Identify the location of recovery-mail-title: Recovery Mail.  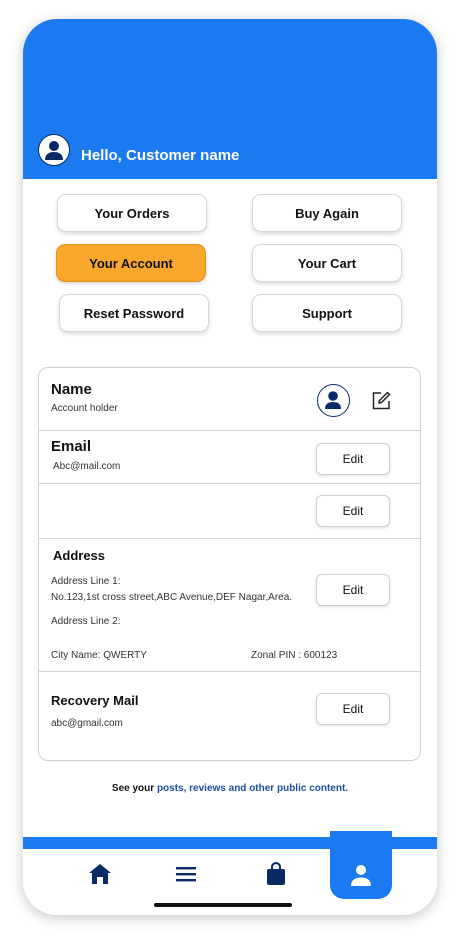
(95, 700).